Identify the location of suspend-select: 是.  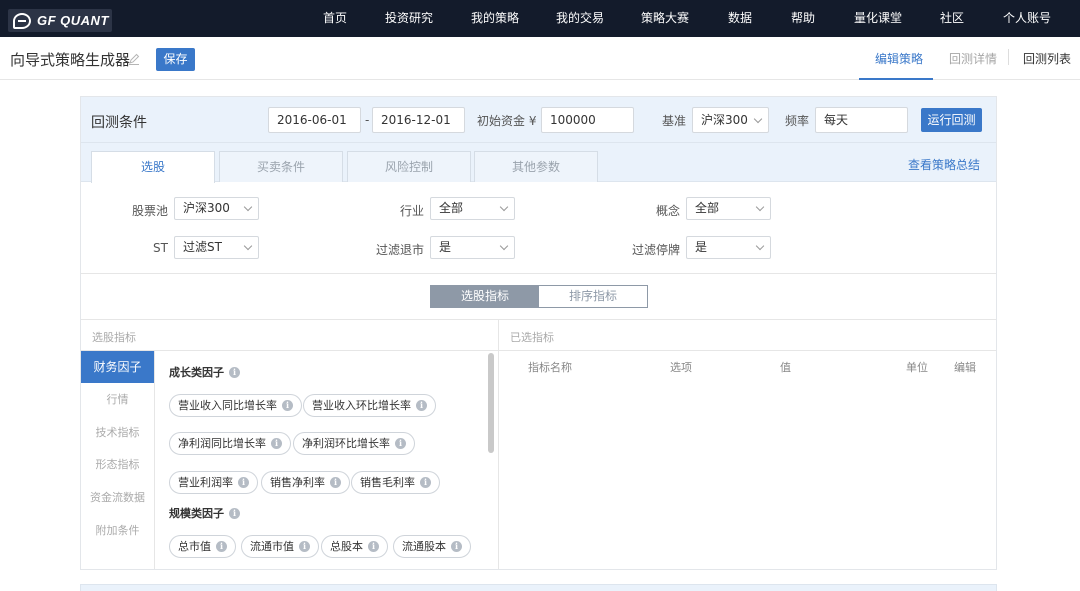
(728, 247).